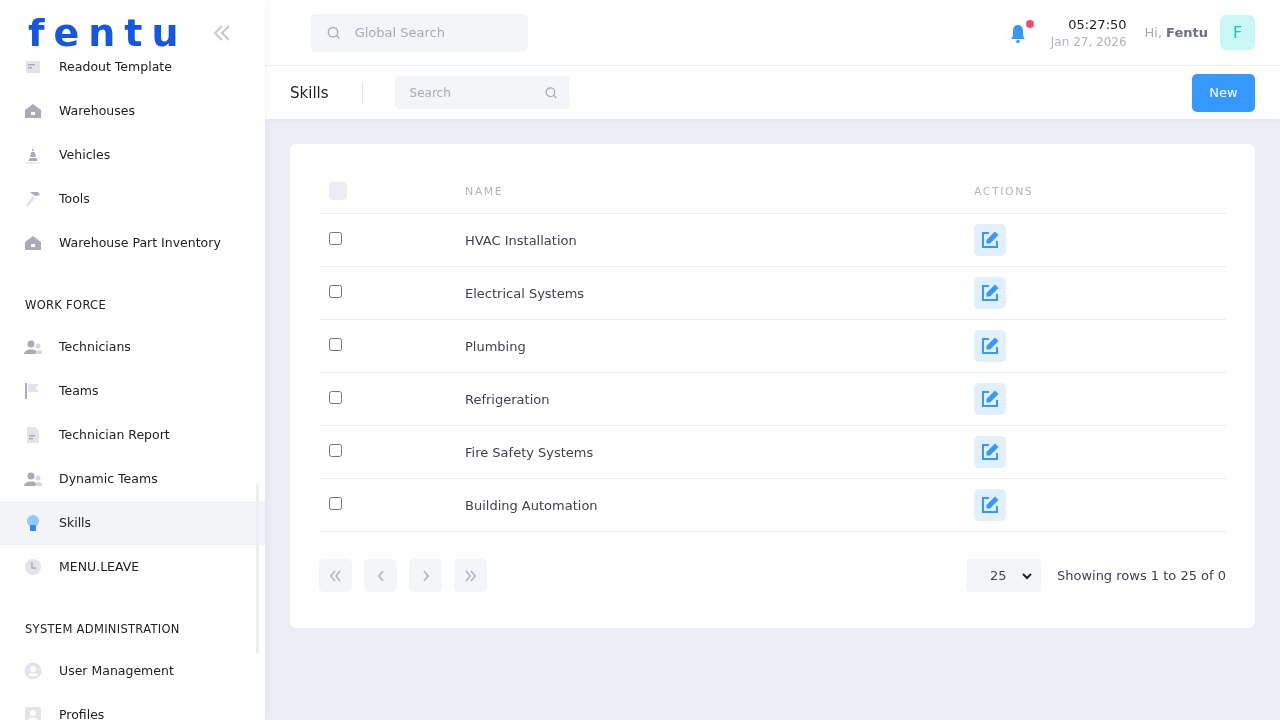  What do you see at coordinates (525, 293) in the screenshot?
I see `table-cell: Electrical Systems` at bounding box center [525, 293].